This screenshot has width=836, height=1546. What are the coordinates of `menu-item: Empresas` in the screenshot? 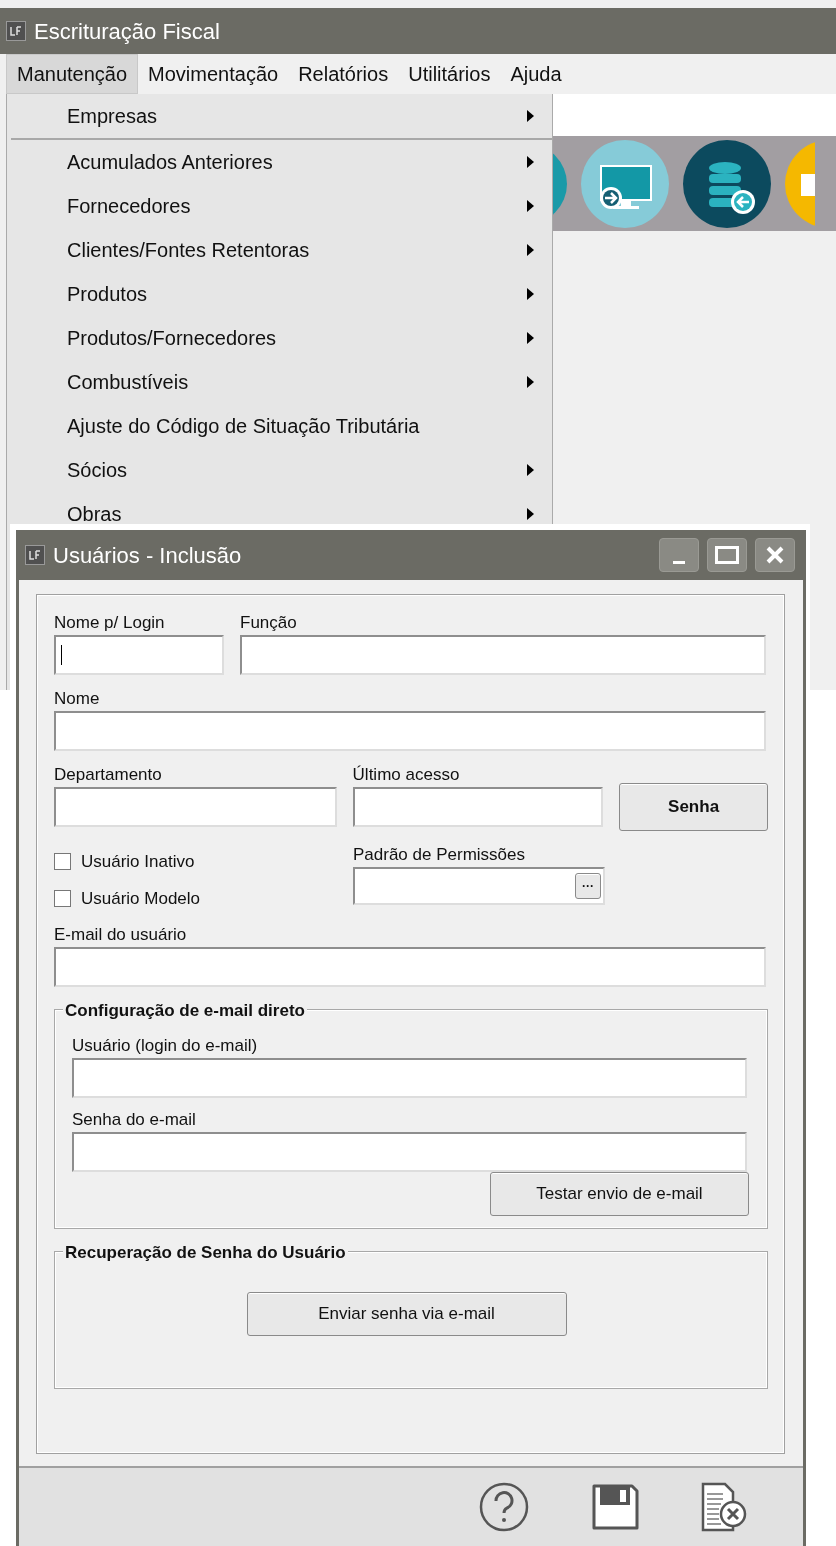 It's located at (281, 117).